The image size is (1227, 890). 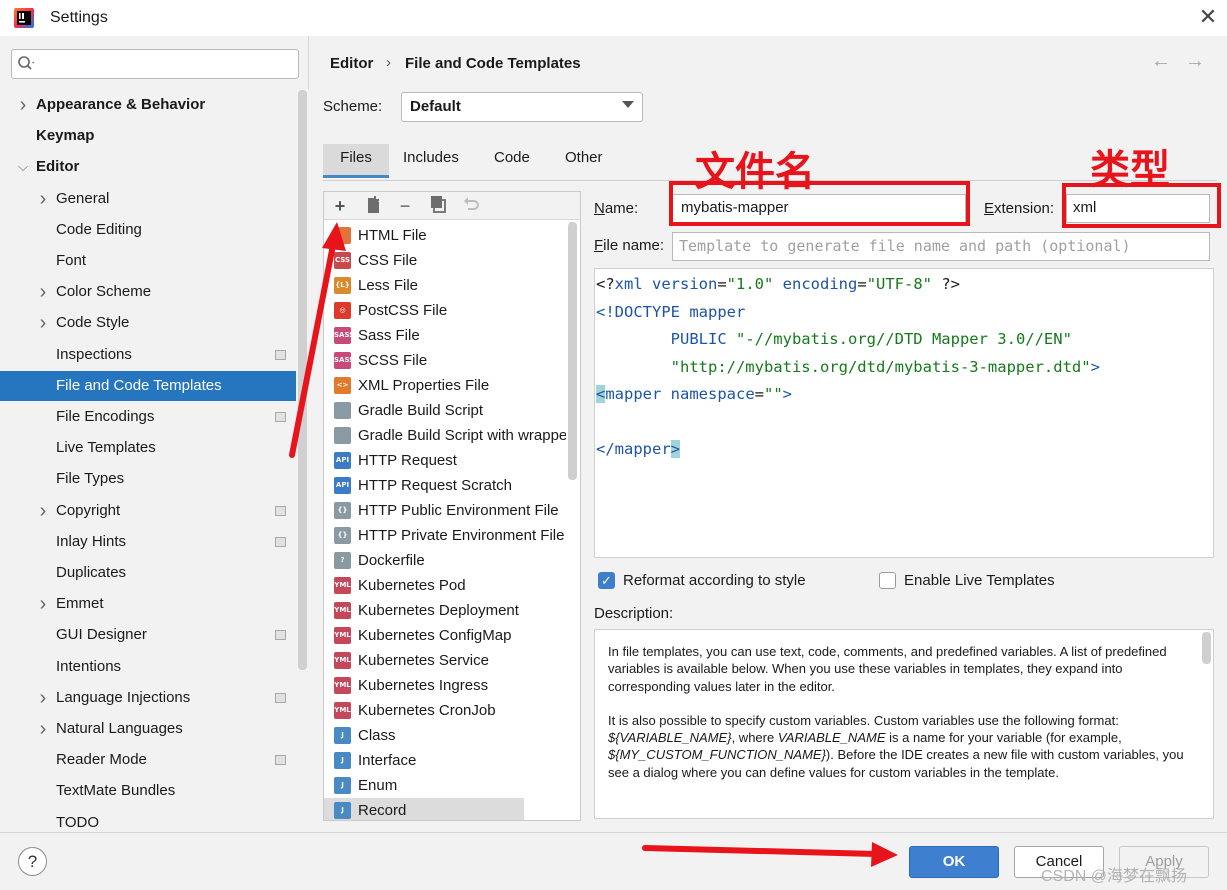 I want to click on sidebar-item: TextMate Bundles, so click(x=148, y=791).